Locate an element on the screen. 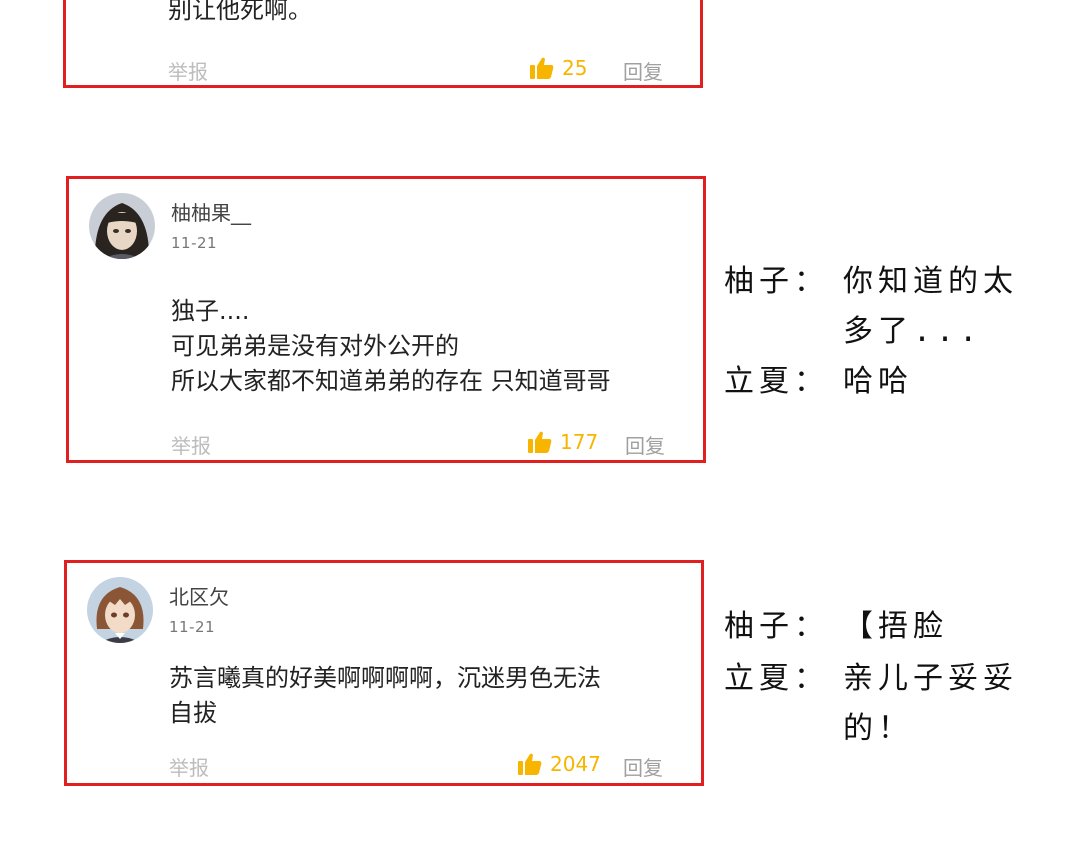 This screenshot has height=844, width=1080. like-button: 2047 is located at coordinates (559, 764).